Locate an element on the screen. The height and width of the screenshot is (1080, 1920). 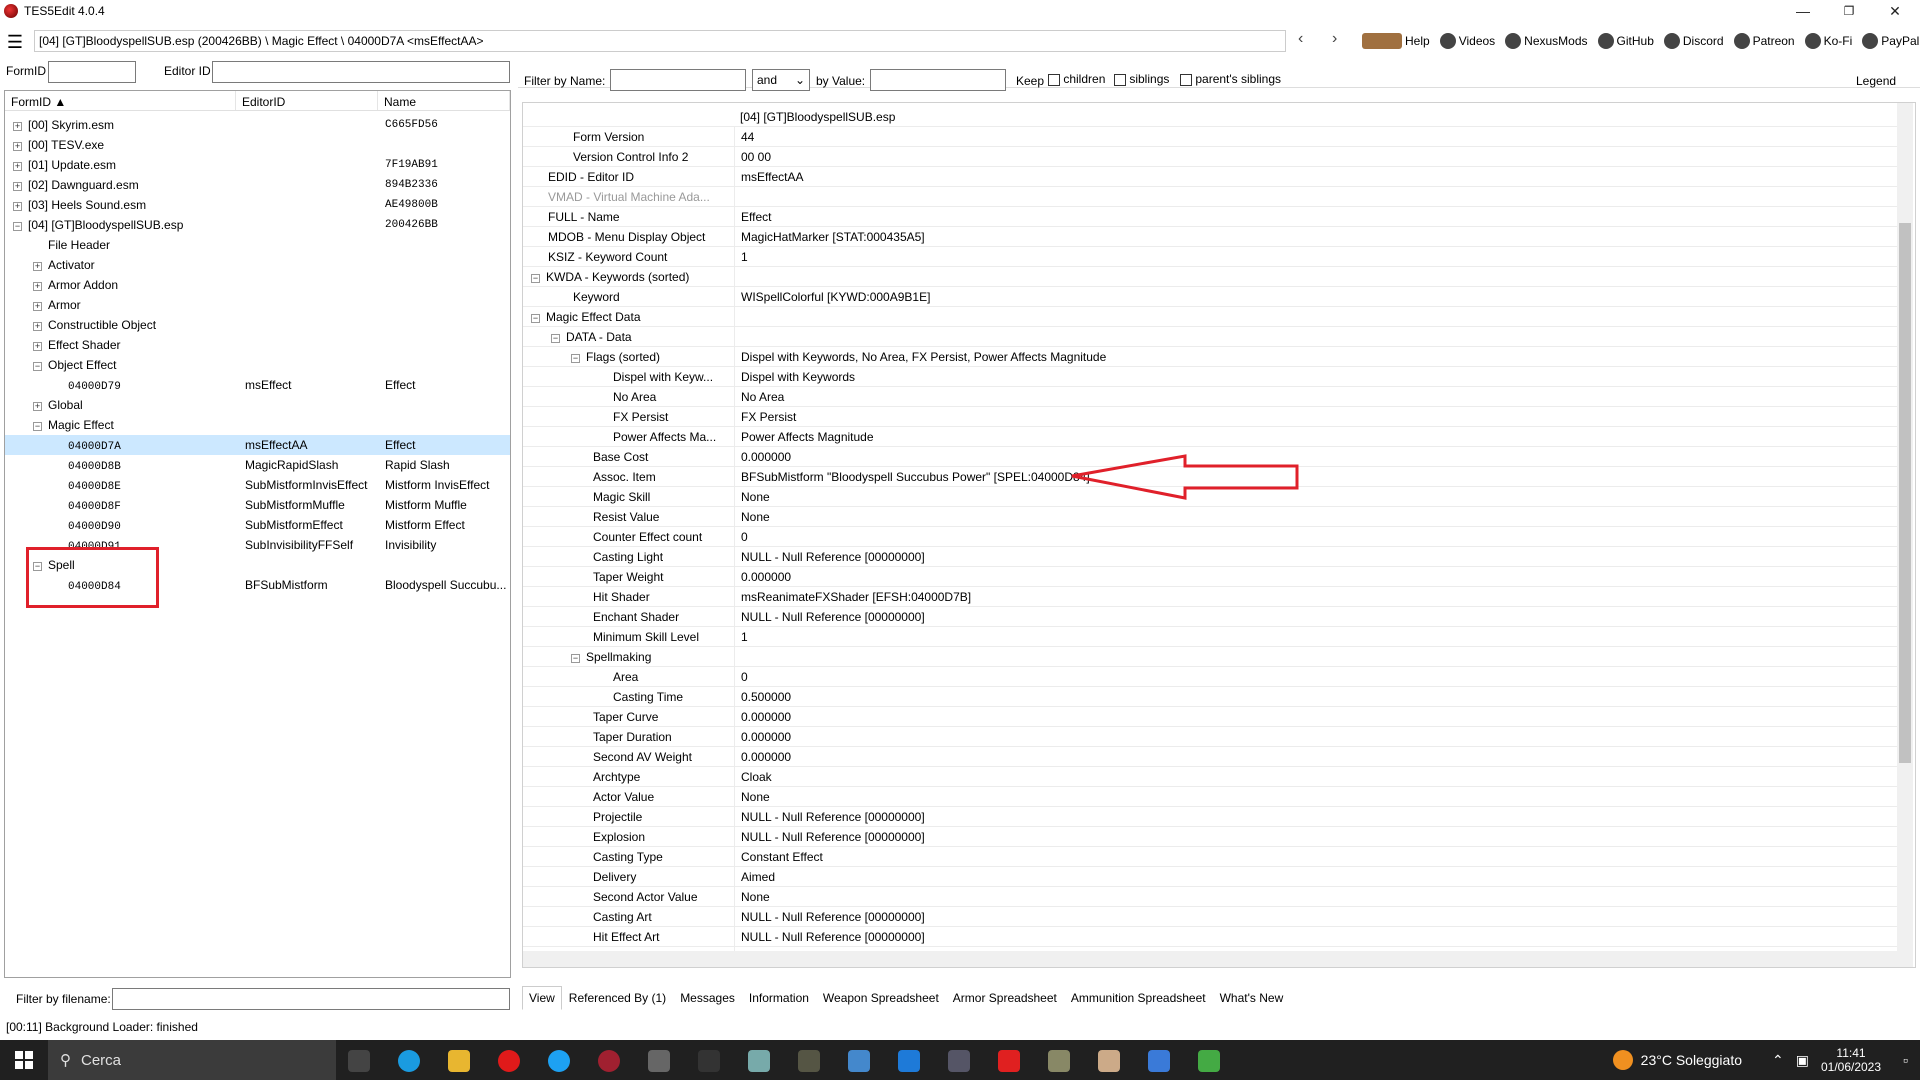
column-formid: FormID ▲ is located at coordinates (120, 100).